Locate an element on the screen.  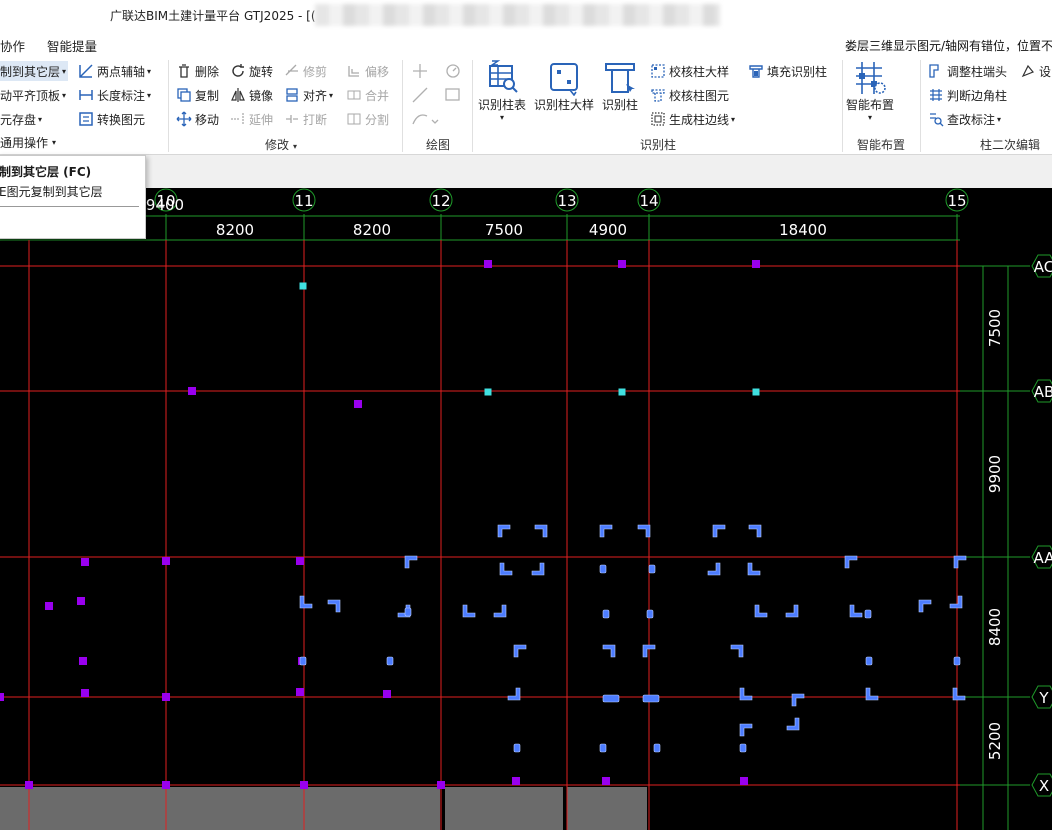
check-detail-icon is located at coordinates (658, 71).